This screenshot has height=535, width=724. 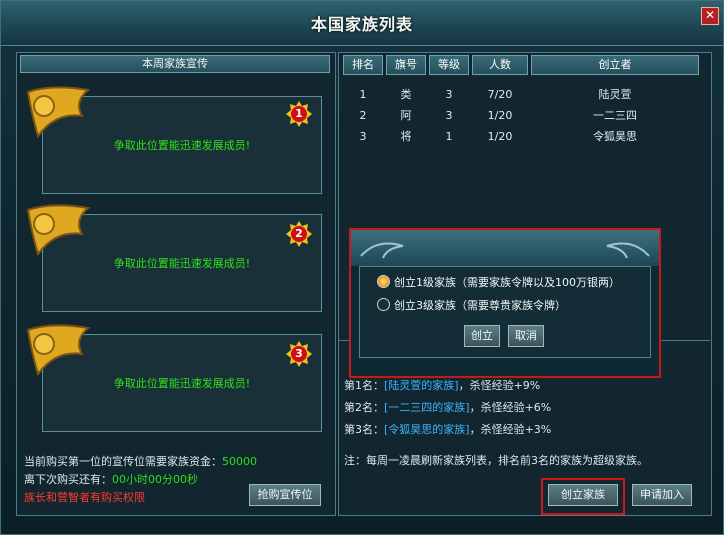 What do you see at coordinates (406, 94) in the screenshot?
I see `cell-flag: 类` at bounding box center [406, 94].